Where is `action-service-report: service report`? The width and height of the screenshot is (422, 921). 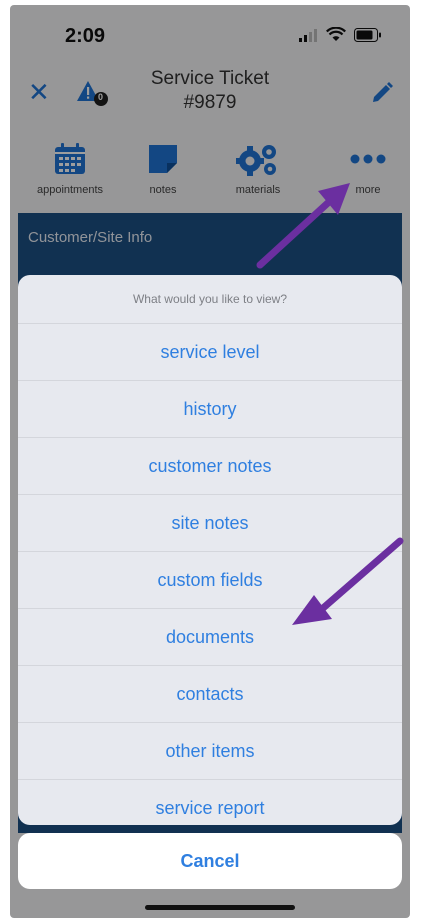 action-service-report: service report is located at coordinates (210, 802).